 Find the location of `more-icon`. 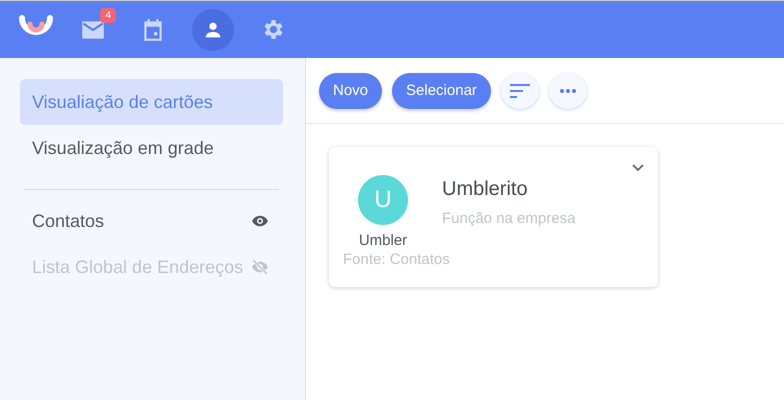

more-icon is located at coordinates (567, 91).